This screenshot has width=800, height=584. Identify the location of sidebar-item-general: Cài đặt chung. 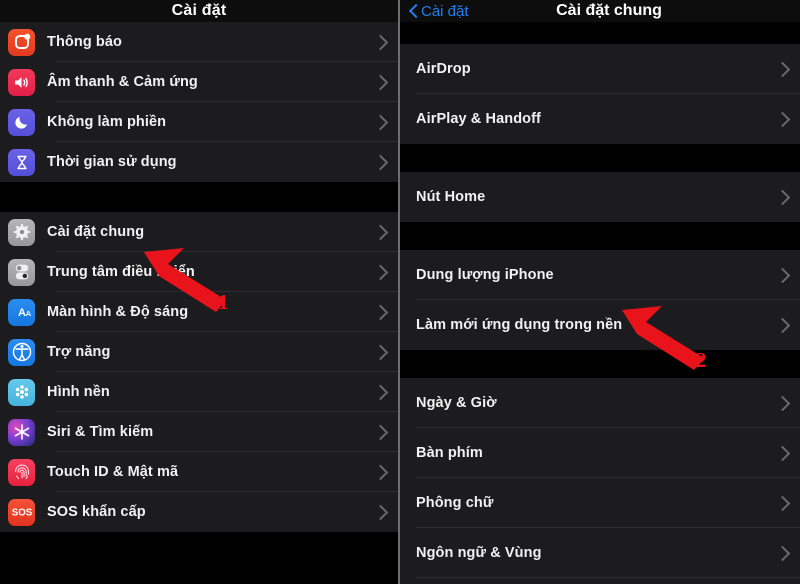
(199, 232).